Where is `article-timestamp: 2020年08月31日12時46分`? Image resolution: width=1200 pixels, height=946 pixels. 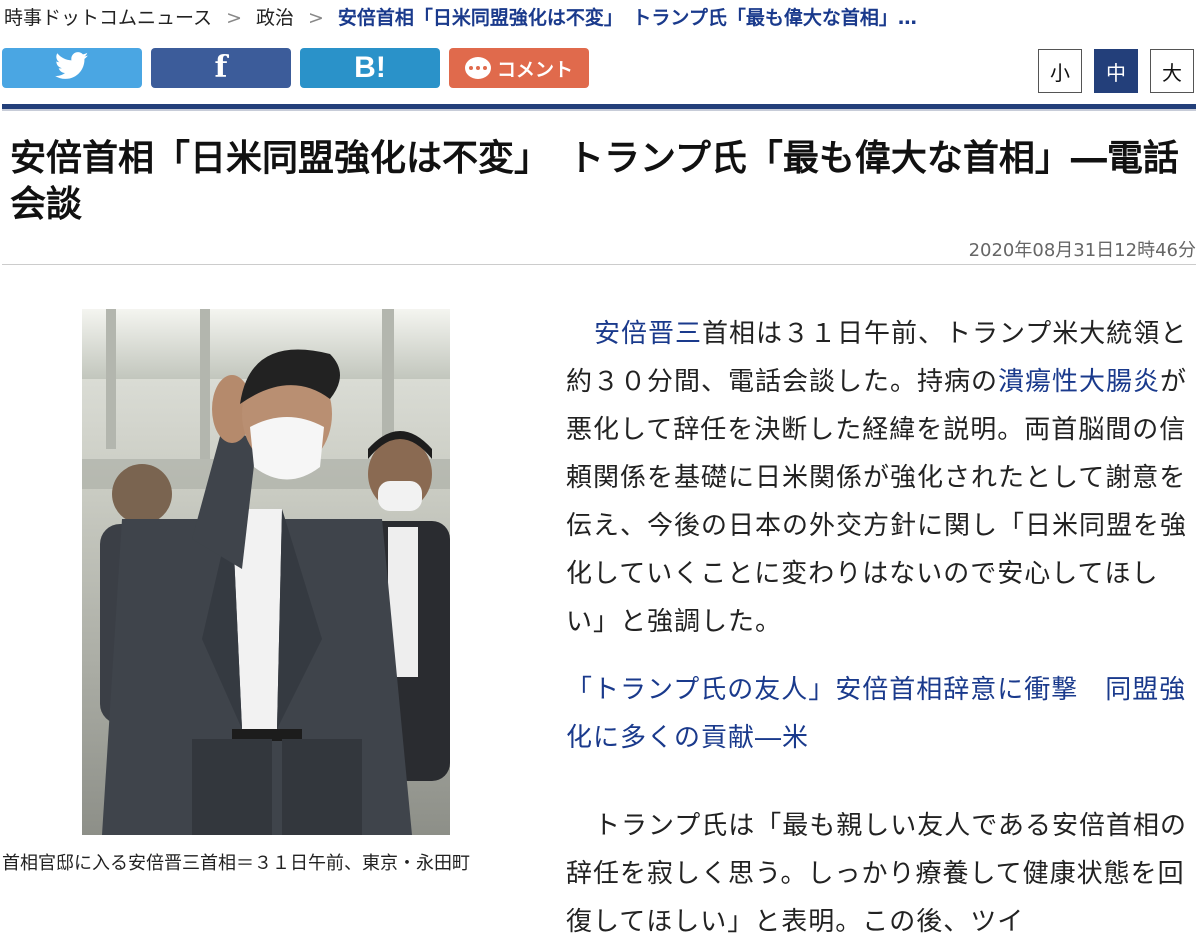
article-timestamp: 2020年08月31日12時46分 is located at coordinates (1082, 250).